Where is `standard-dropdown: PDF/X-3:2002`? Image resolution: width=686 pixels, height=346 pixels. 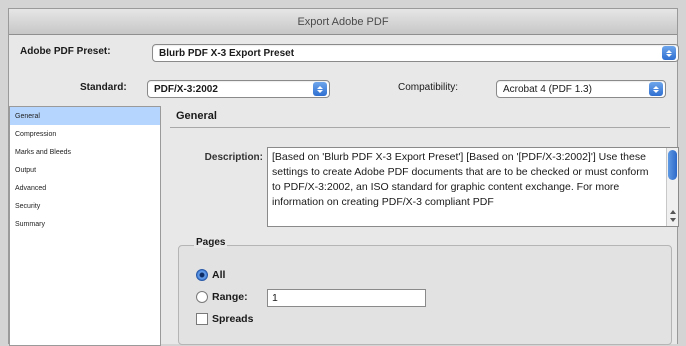 standard-dropdown: PDF/X-3:2002 is located at coordinates (238, 89).